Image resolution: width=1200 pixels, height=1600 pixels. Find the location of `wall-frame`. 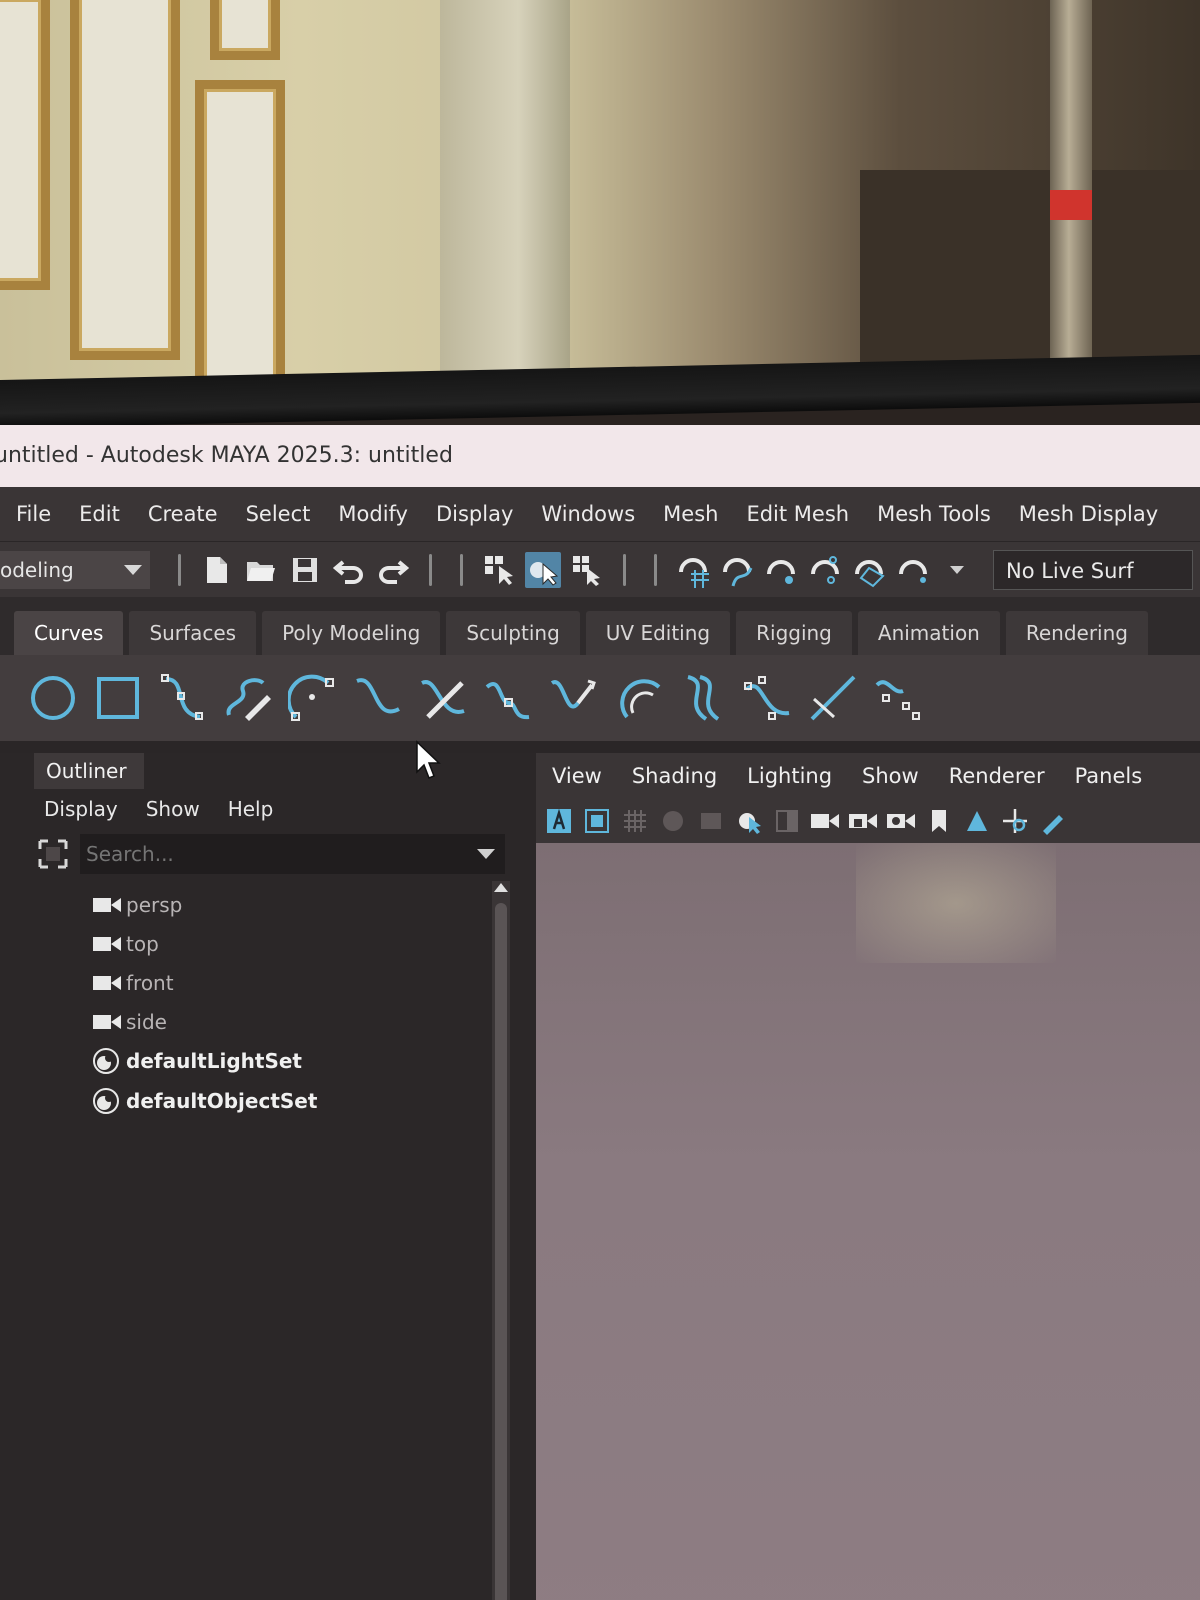

wall-frame is located at coordinates (245, 30).